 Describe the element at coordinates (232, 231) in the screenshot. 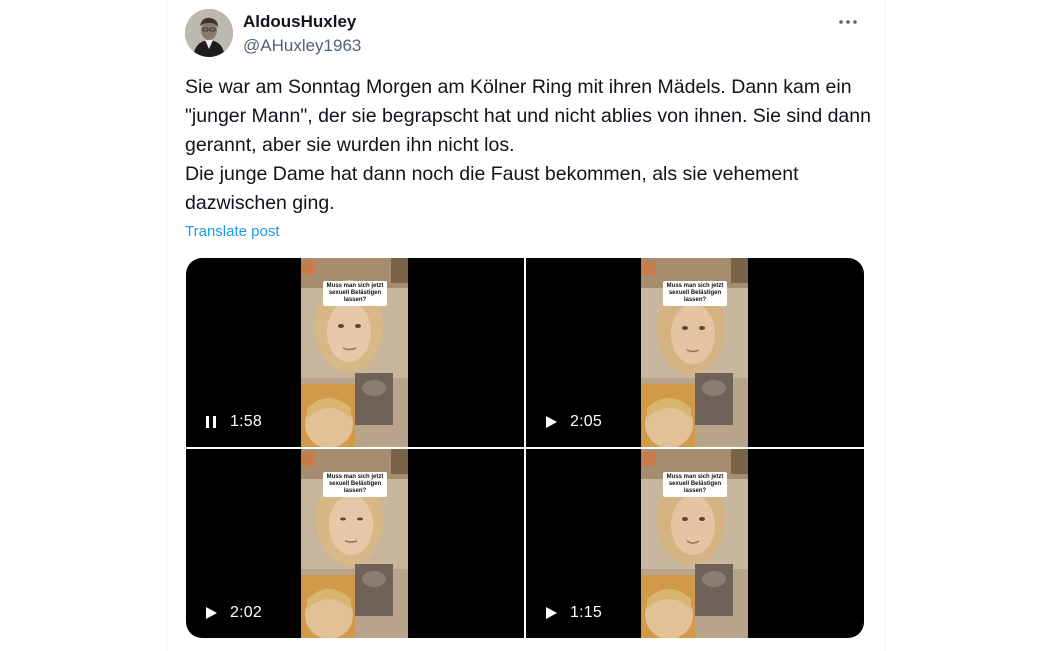

I see `translate-post-link: Translate post` at that location.